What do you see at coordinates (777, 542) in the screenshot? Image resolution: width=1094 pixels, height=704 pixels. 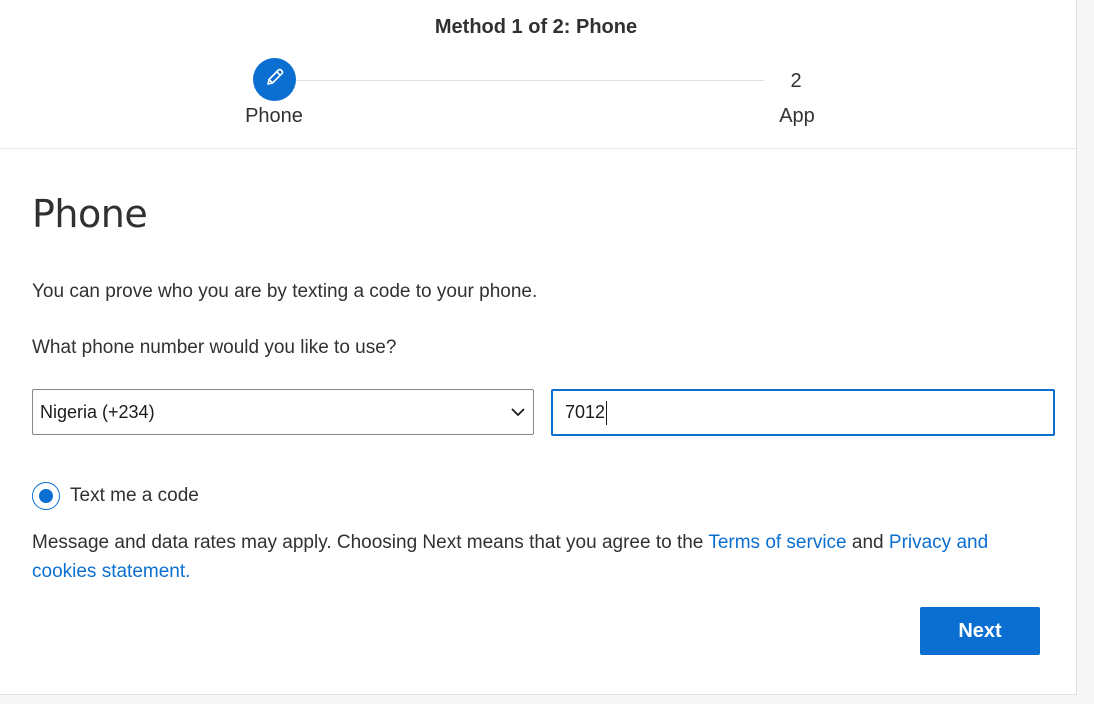 I see `terms-of-service-link: Terms of service` at bounding box center [777, 542].